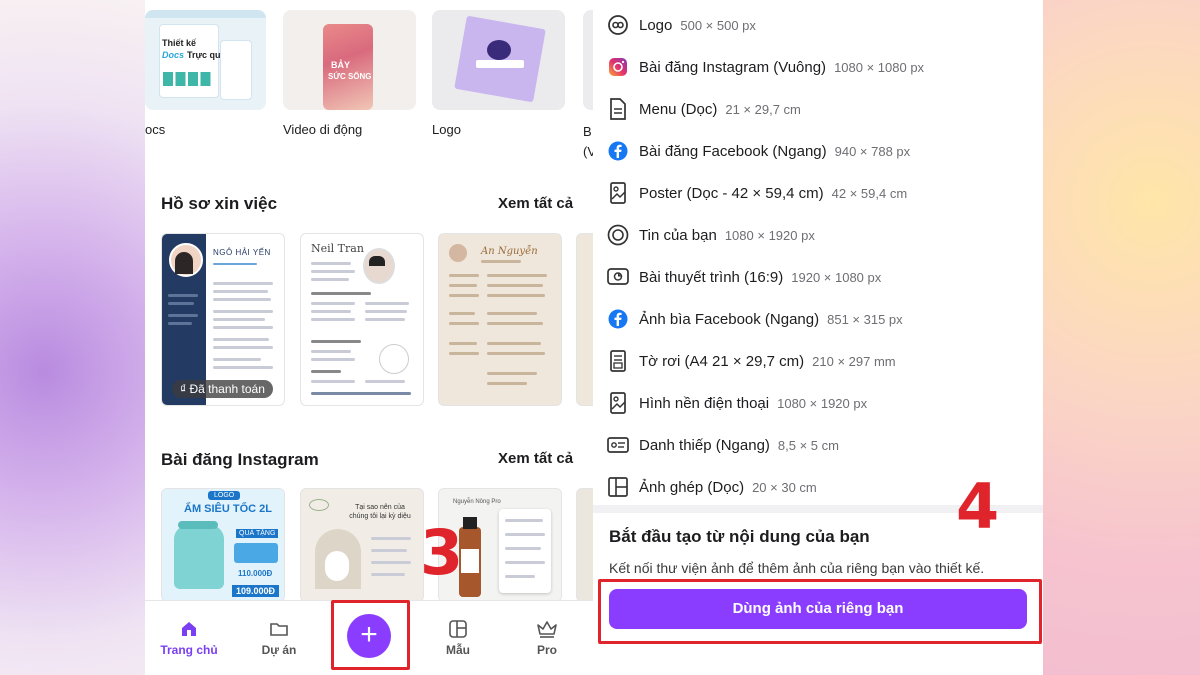  Describe the element at coordinates (711, 277) in the screenshot. I see `design-type-name: Bài thuyết trình (16:9)` at that location.